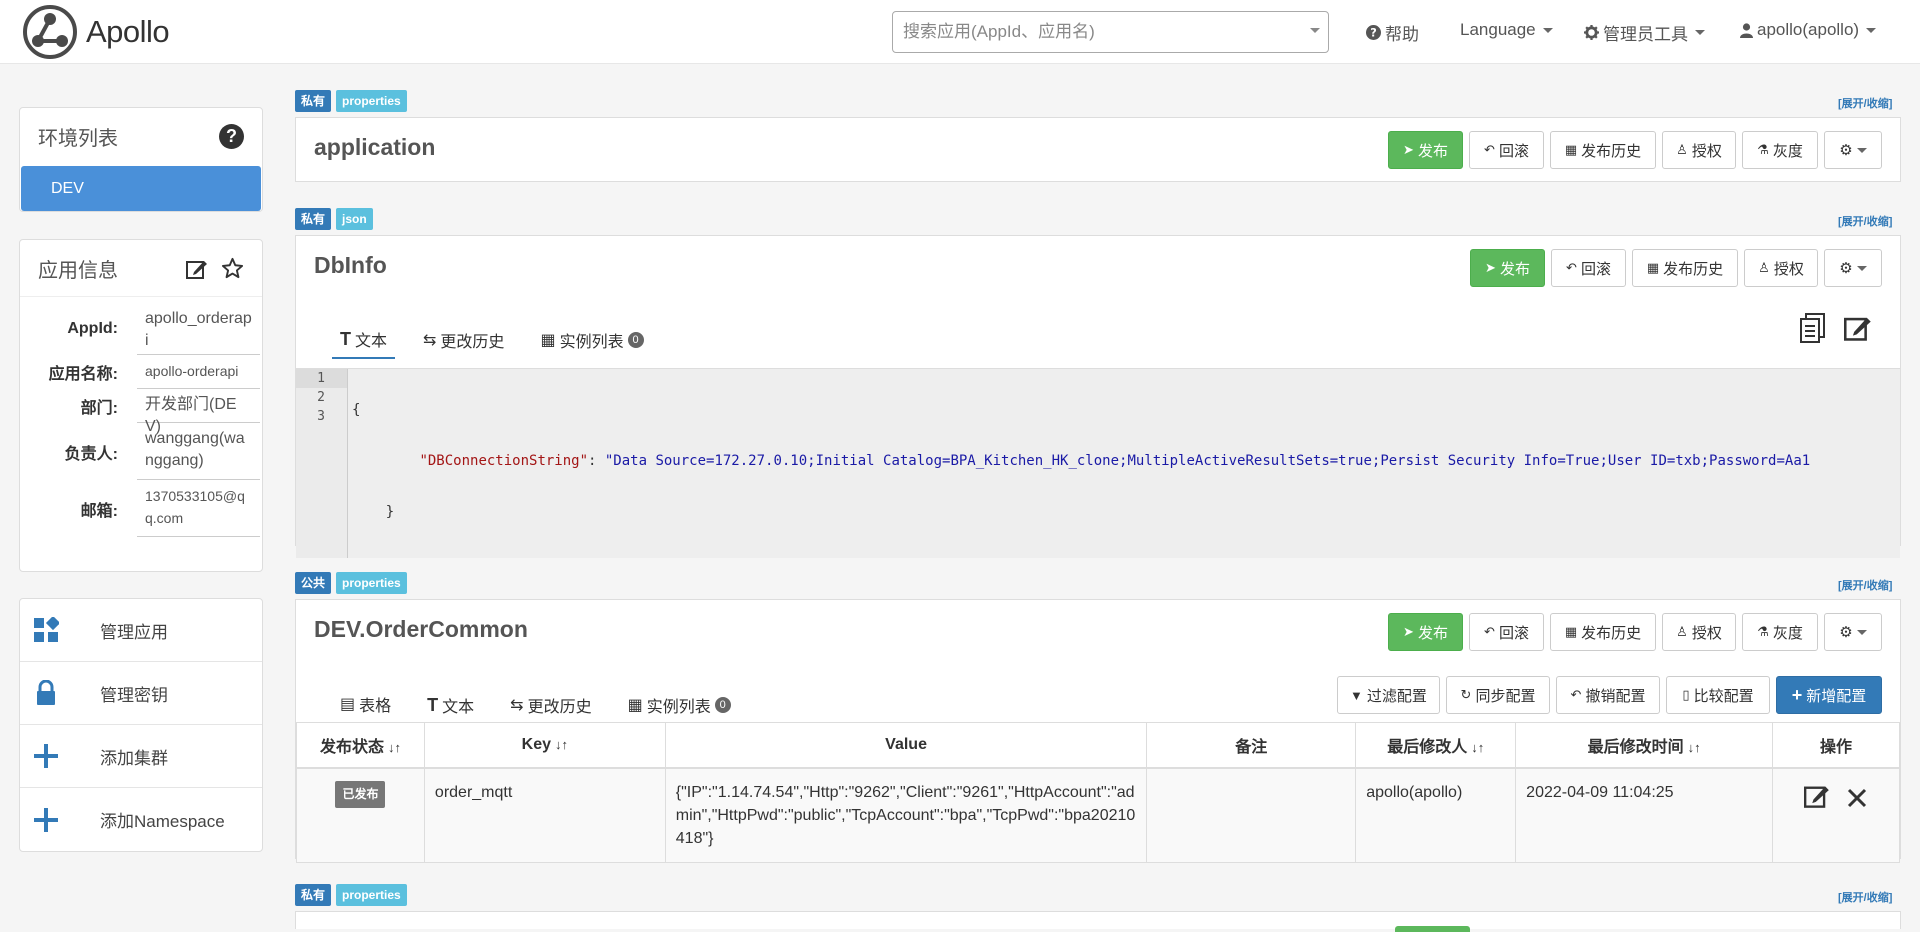 This screenshot has height=932, width=1920. Describe the element at coordinates (1861, 150) in the screenshot. I see `caret-down-icon` at that location.